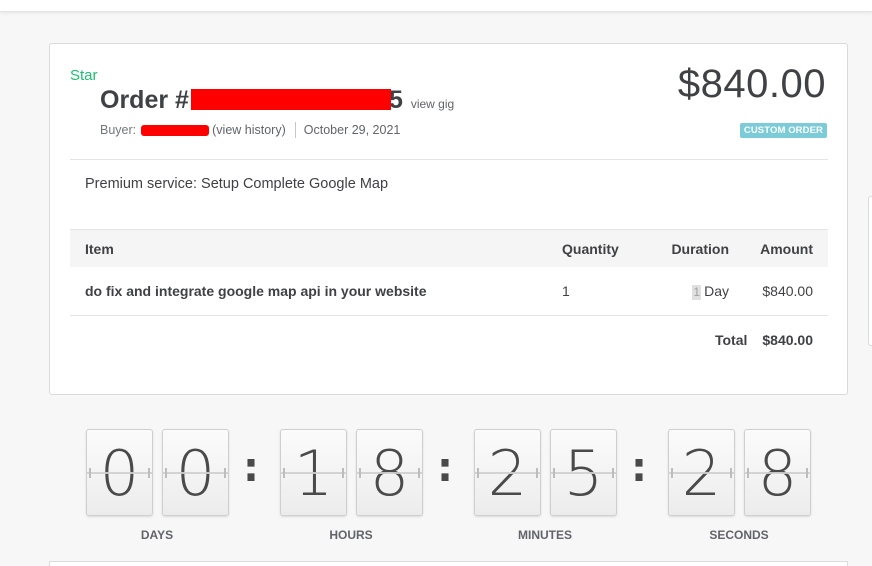  Describe the element at coordinates (449, 248) in the screenshot. I see `table-header: Item Quantity Duration Amount` at that location.